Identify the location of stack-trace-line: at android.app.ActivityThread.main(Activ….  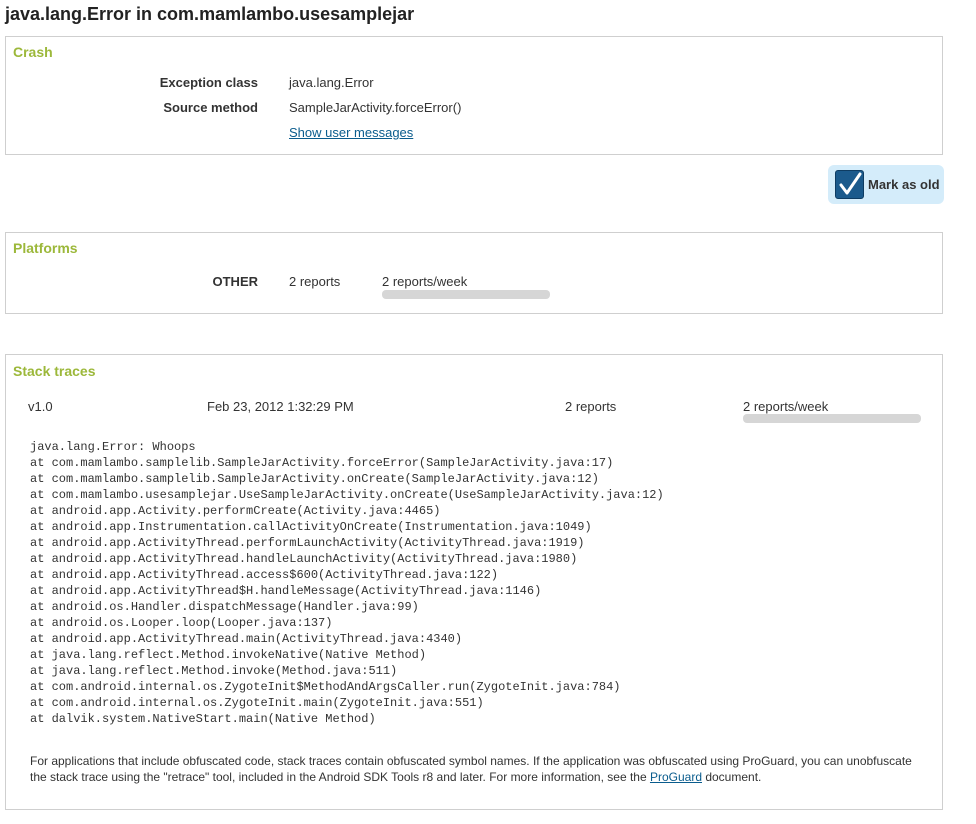
(246, 639).